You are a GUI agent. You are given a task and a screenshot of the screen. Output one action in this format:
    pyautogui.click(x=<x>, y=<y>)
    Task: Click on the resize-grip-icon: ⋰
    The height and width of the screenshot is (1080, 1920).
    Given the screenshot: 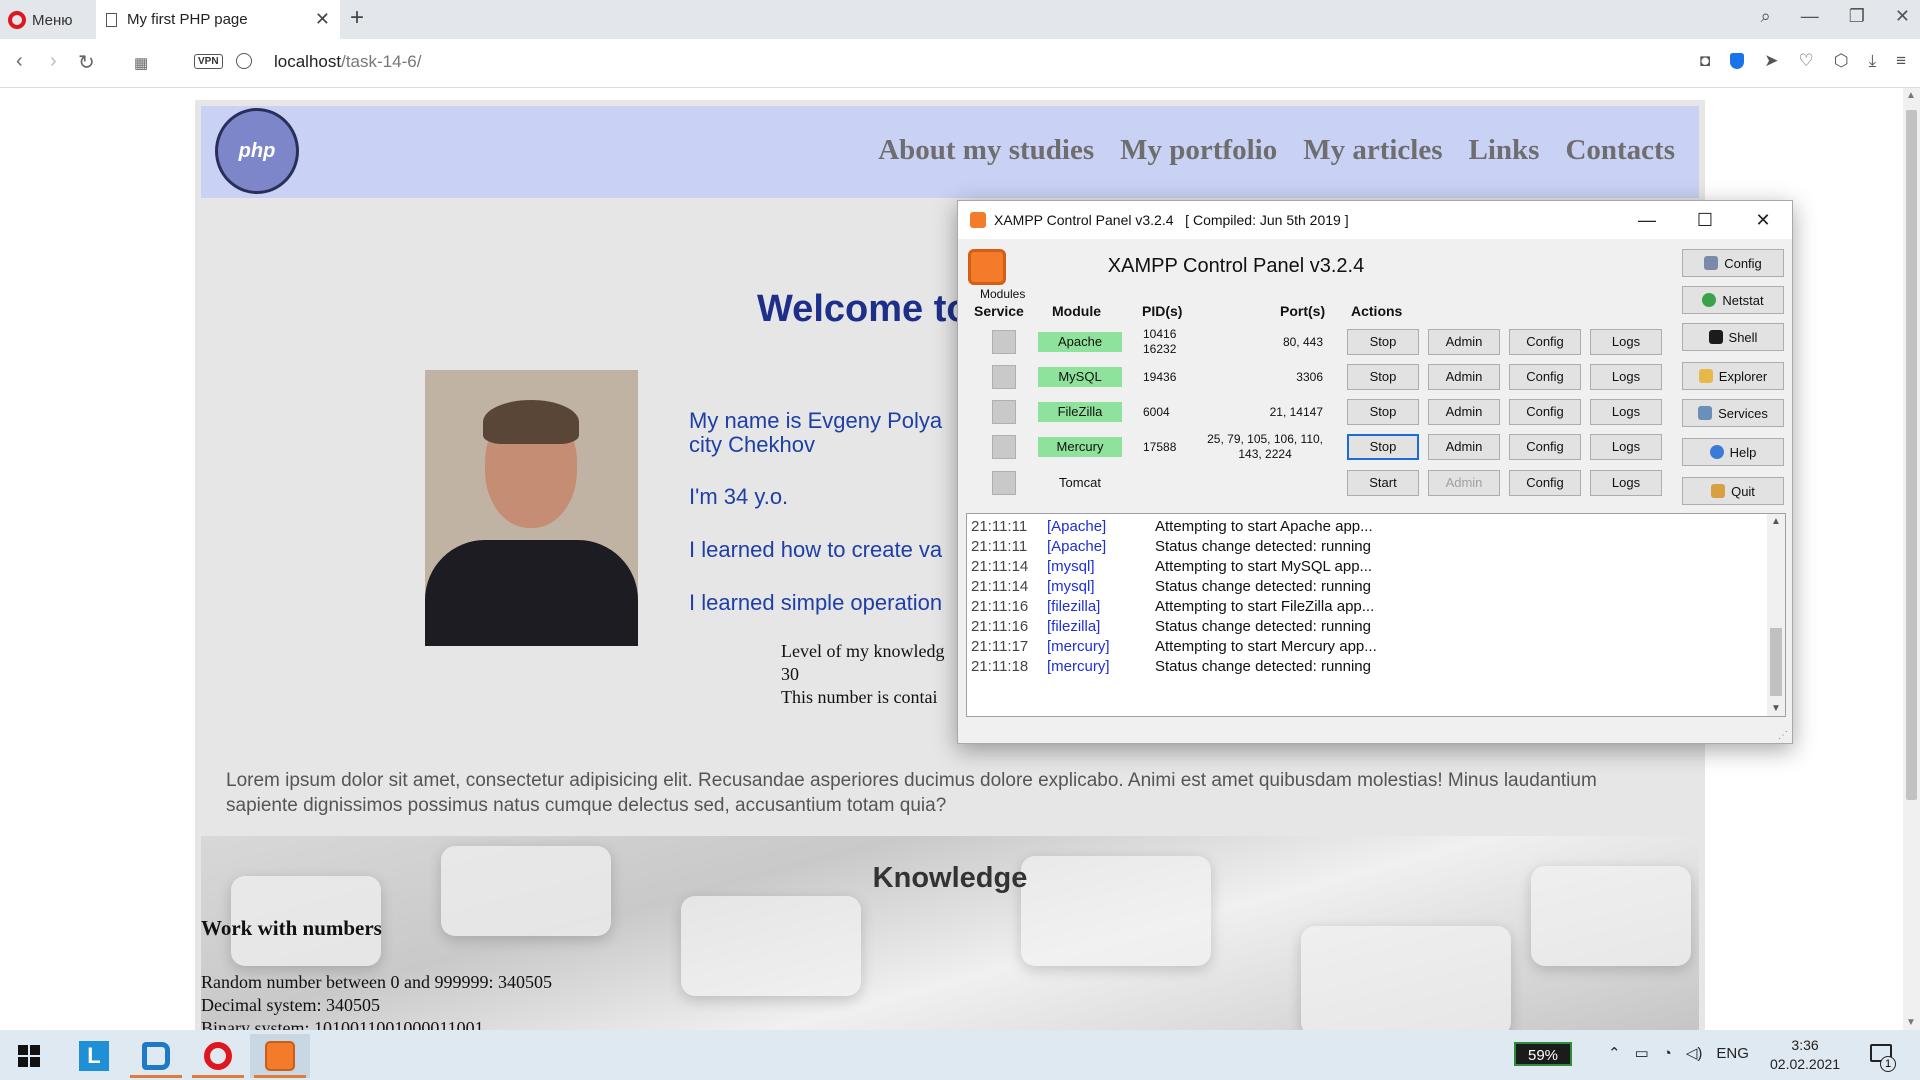 What is the action you would take?
    pyautogui.click(x=1783, y=735)
    